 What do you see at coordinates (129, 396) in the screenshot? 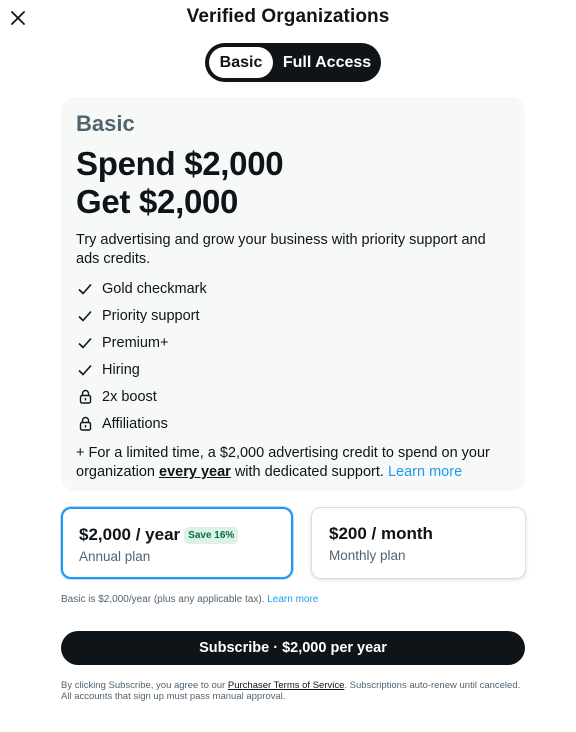
I see `feature-label: 2x boost` at bounding box center [129, 396].